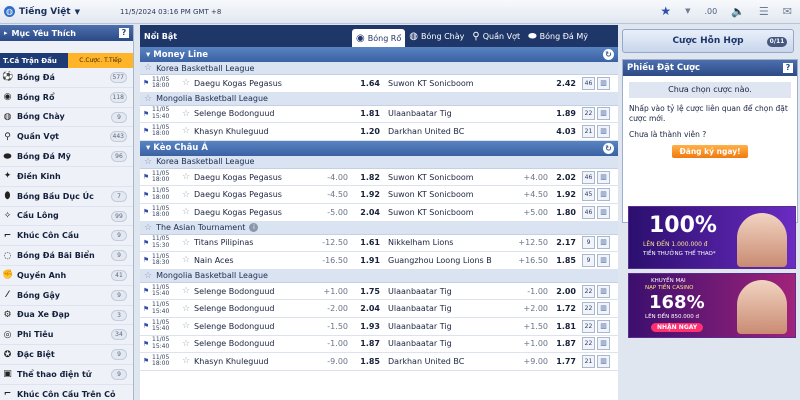 The width and height of the screenshot is (800, 400). I want to click on register-button: Đăng ký ngay!, so click(710, 151).